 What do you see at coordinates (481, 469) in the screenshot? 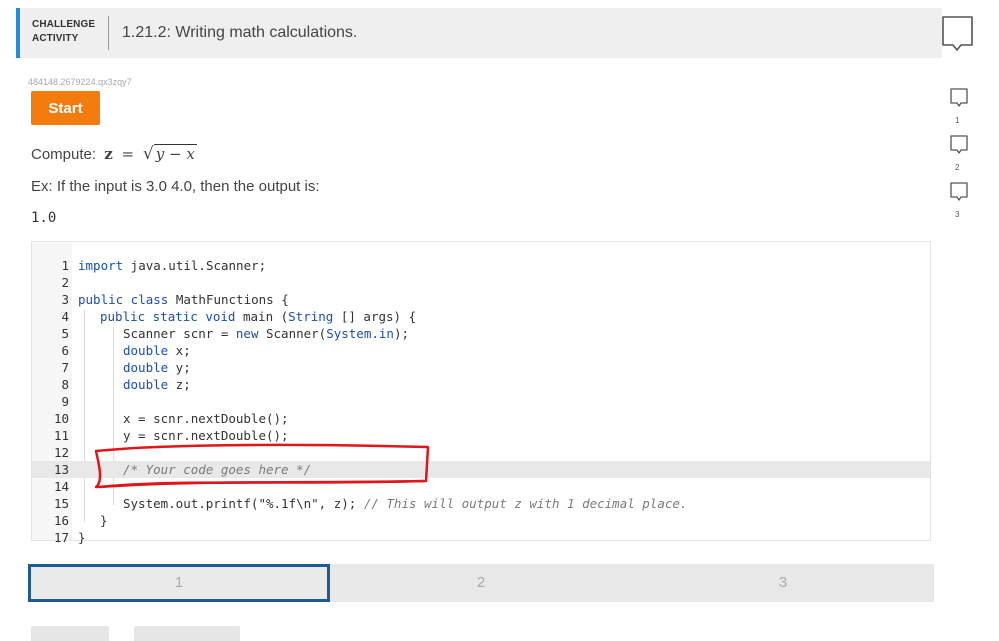
I see `code-line-active: 13 /* Your code goes here */` at bounding box center [481, 469].